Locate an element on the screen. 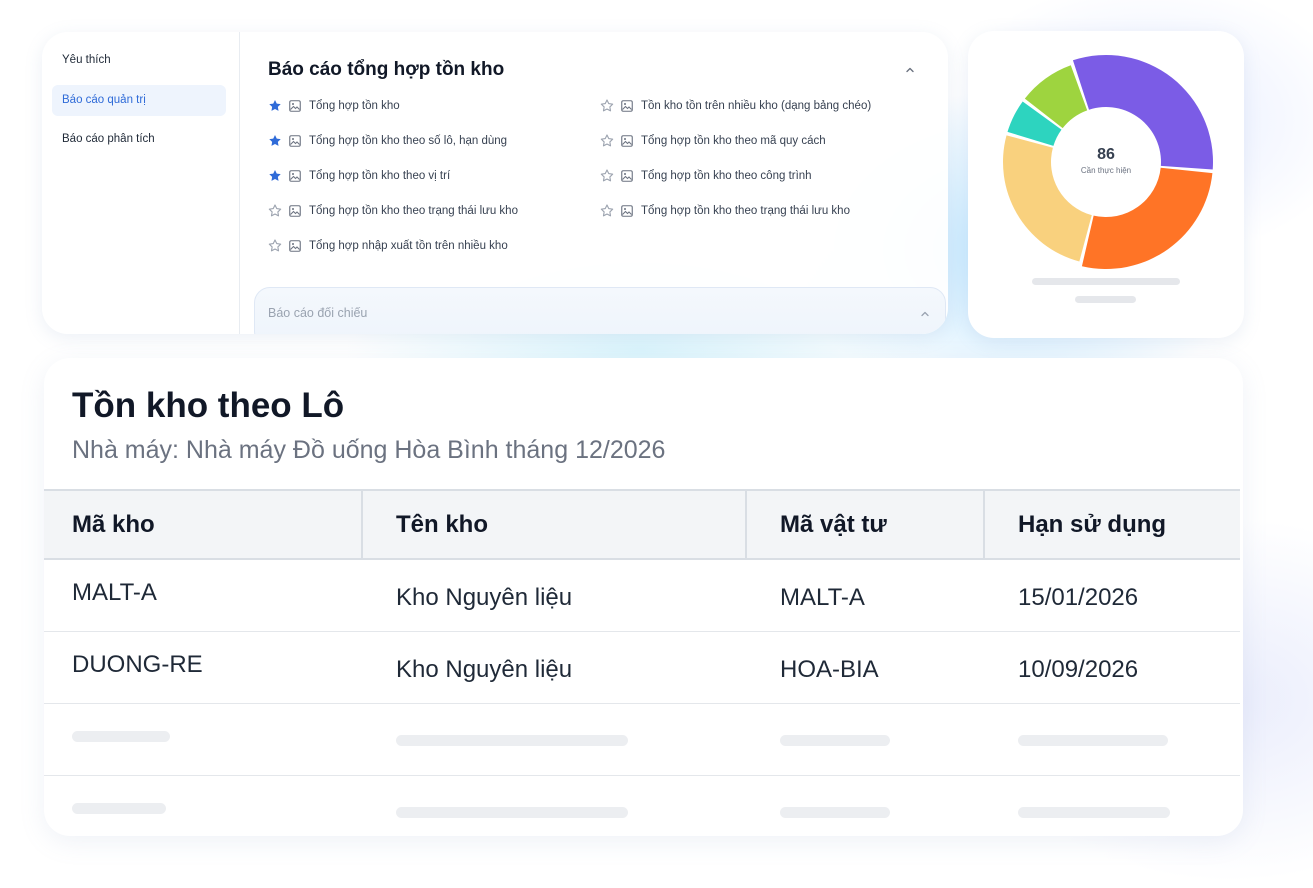 Image resolution: width=1313 pixels, height=888 pixels. report-label: Tổng hợp tồn kho theo công trình is located at coordinates (726, 176).